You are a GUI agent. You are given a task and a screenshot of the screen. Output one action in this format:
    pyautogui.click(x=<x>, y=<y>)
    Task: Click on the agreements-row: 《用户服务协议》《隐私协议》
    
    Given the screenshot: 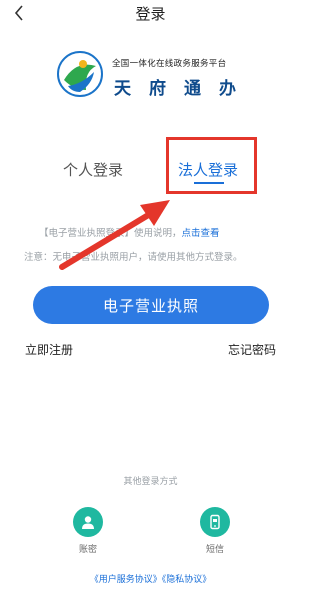 What is the action you would take?
    pyautogui.click(x=150, y=578)
    